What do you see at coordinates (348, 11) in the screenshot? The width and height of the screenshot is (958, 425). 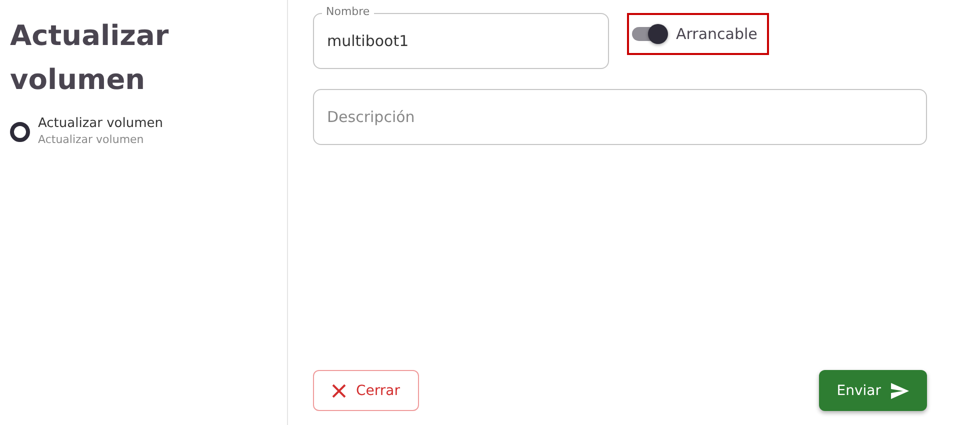 I see `field-label: Nombre` at bounding box center [348, 11].